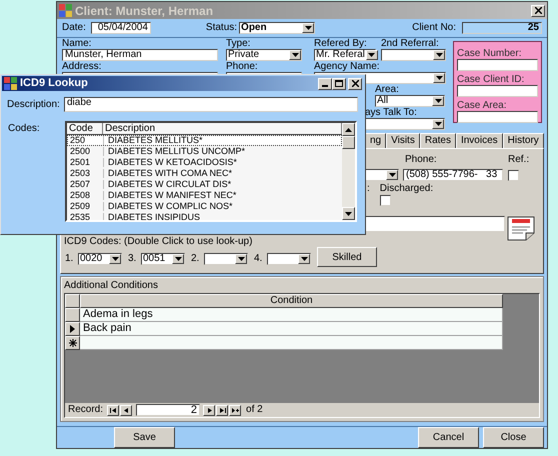  I want to click on minimize-icon, so click(325, 85).